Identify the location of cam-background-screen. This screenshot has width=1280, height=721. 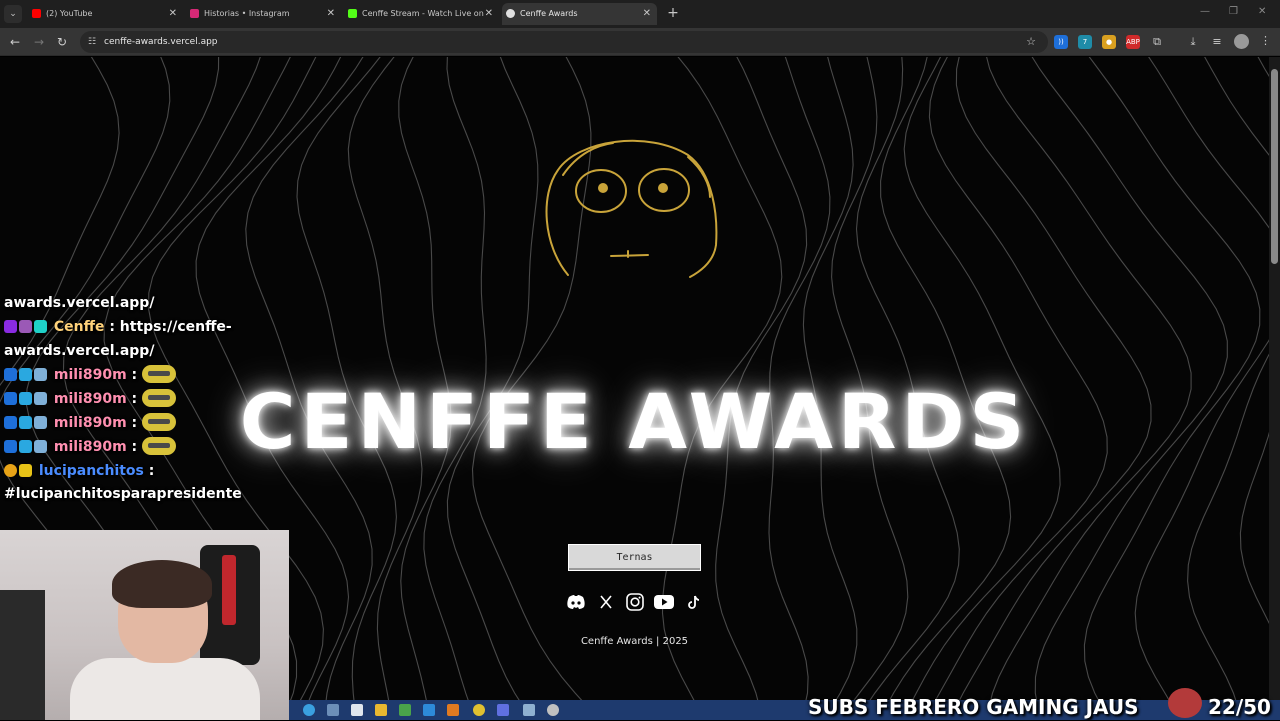
(22, 655).